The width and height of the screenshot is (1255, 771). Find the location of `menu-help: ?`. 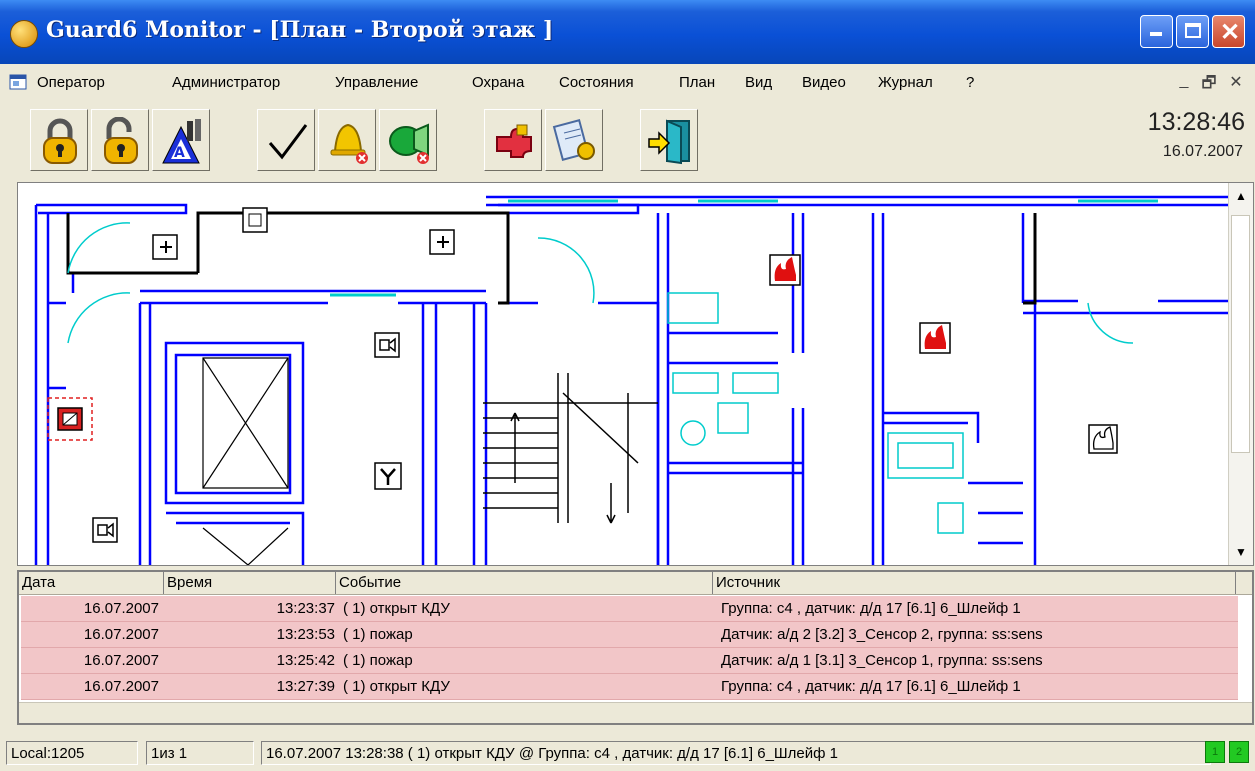

menu-help: ? is located at coordinates (970, 82).